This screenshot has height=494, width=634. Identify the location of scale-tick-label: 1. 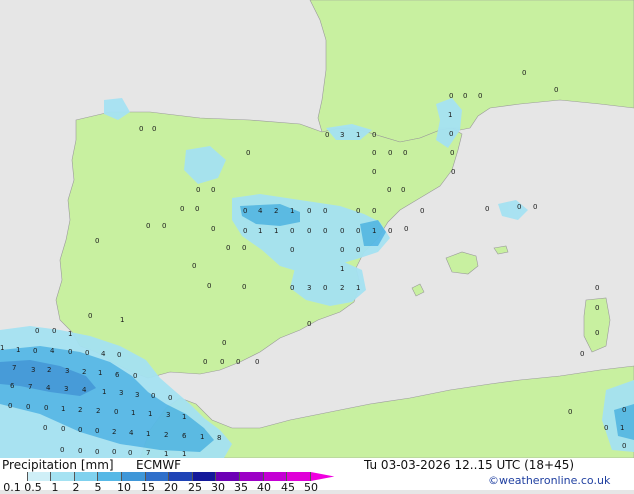
(55, 487).